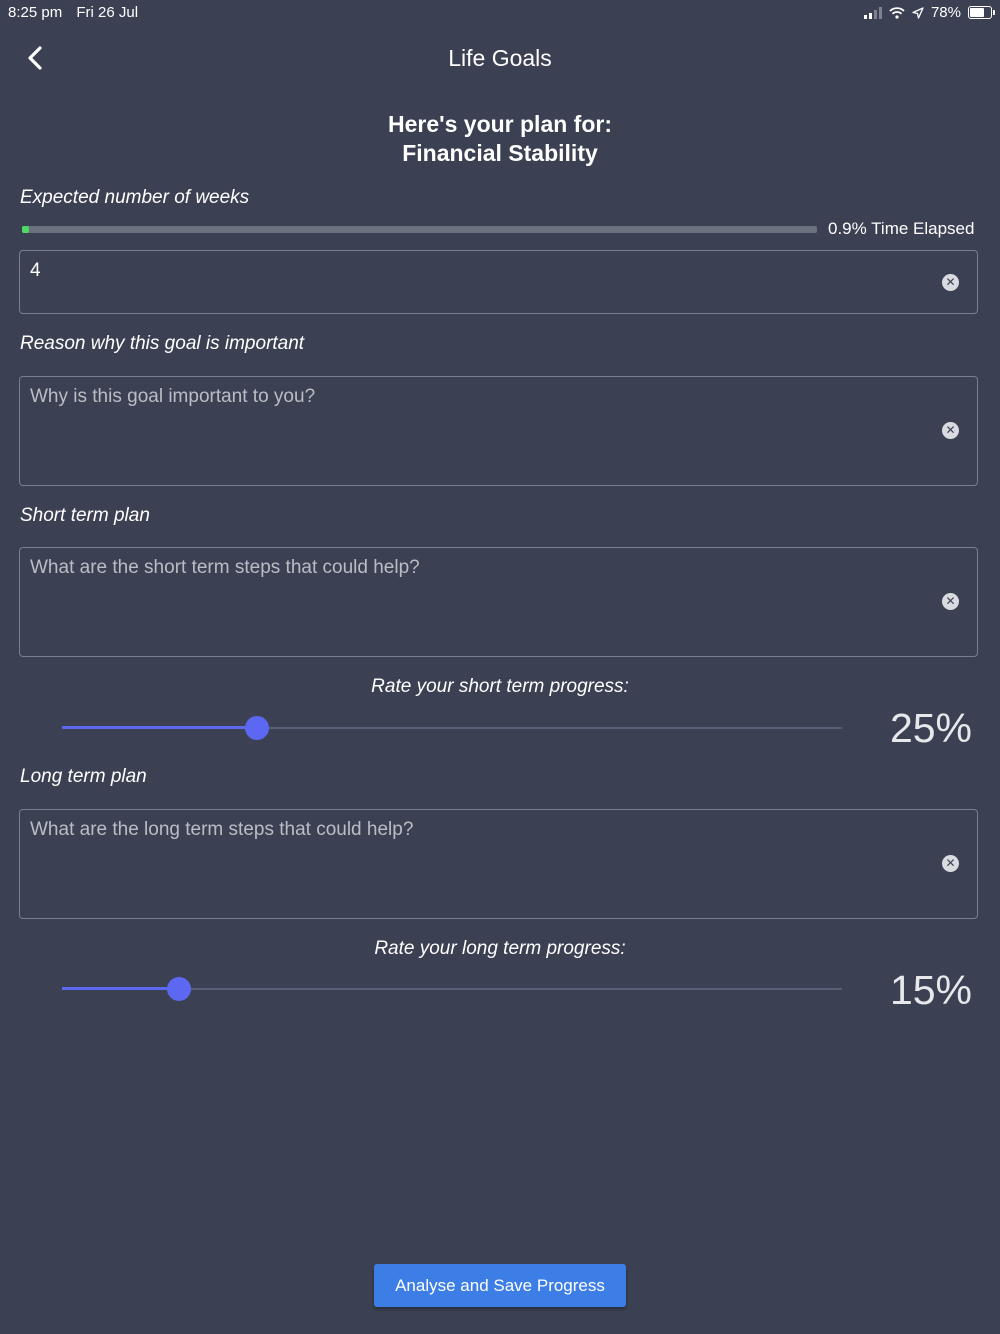 This screenshot has width=1000, height=1334. Describe the element at coordinates (173, 396) in the screenshot. I see `reason-placeholder: Why is this goal important to you?` at that location.